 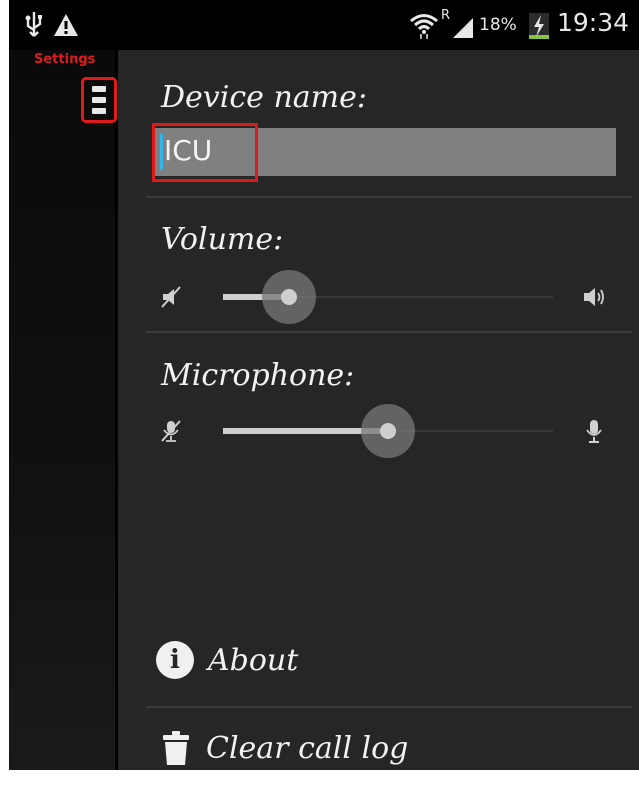 What do you see at coordinates (388, 431) in the screenshot?
I see `microphone-slider-thumb` at bounding box center [388, 431].